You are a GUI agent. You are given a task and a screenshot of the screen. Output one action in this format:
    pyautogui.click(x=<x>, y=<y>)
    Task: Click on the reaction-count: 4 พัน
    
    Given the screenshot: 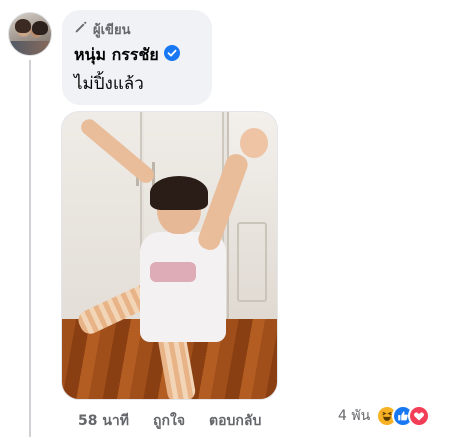 What is the action you would take?
    pyautogui.click(x=354, y=416)
    